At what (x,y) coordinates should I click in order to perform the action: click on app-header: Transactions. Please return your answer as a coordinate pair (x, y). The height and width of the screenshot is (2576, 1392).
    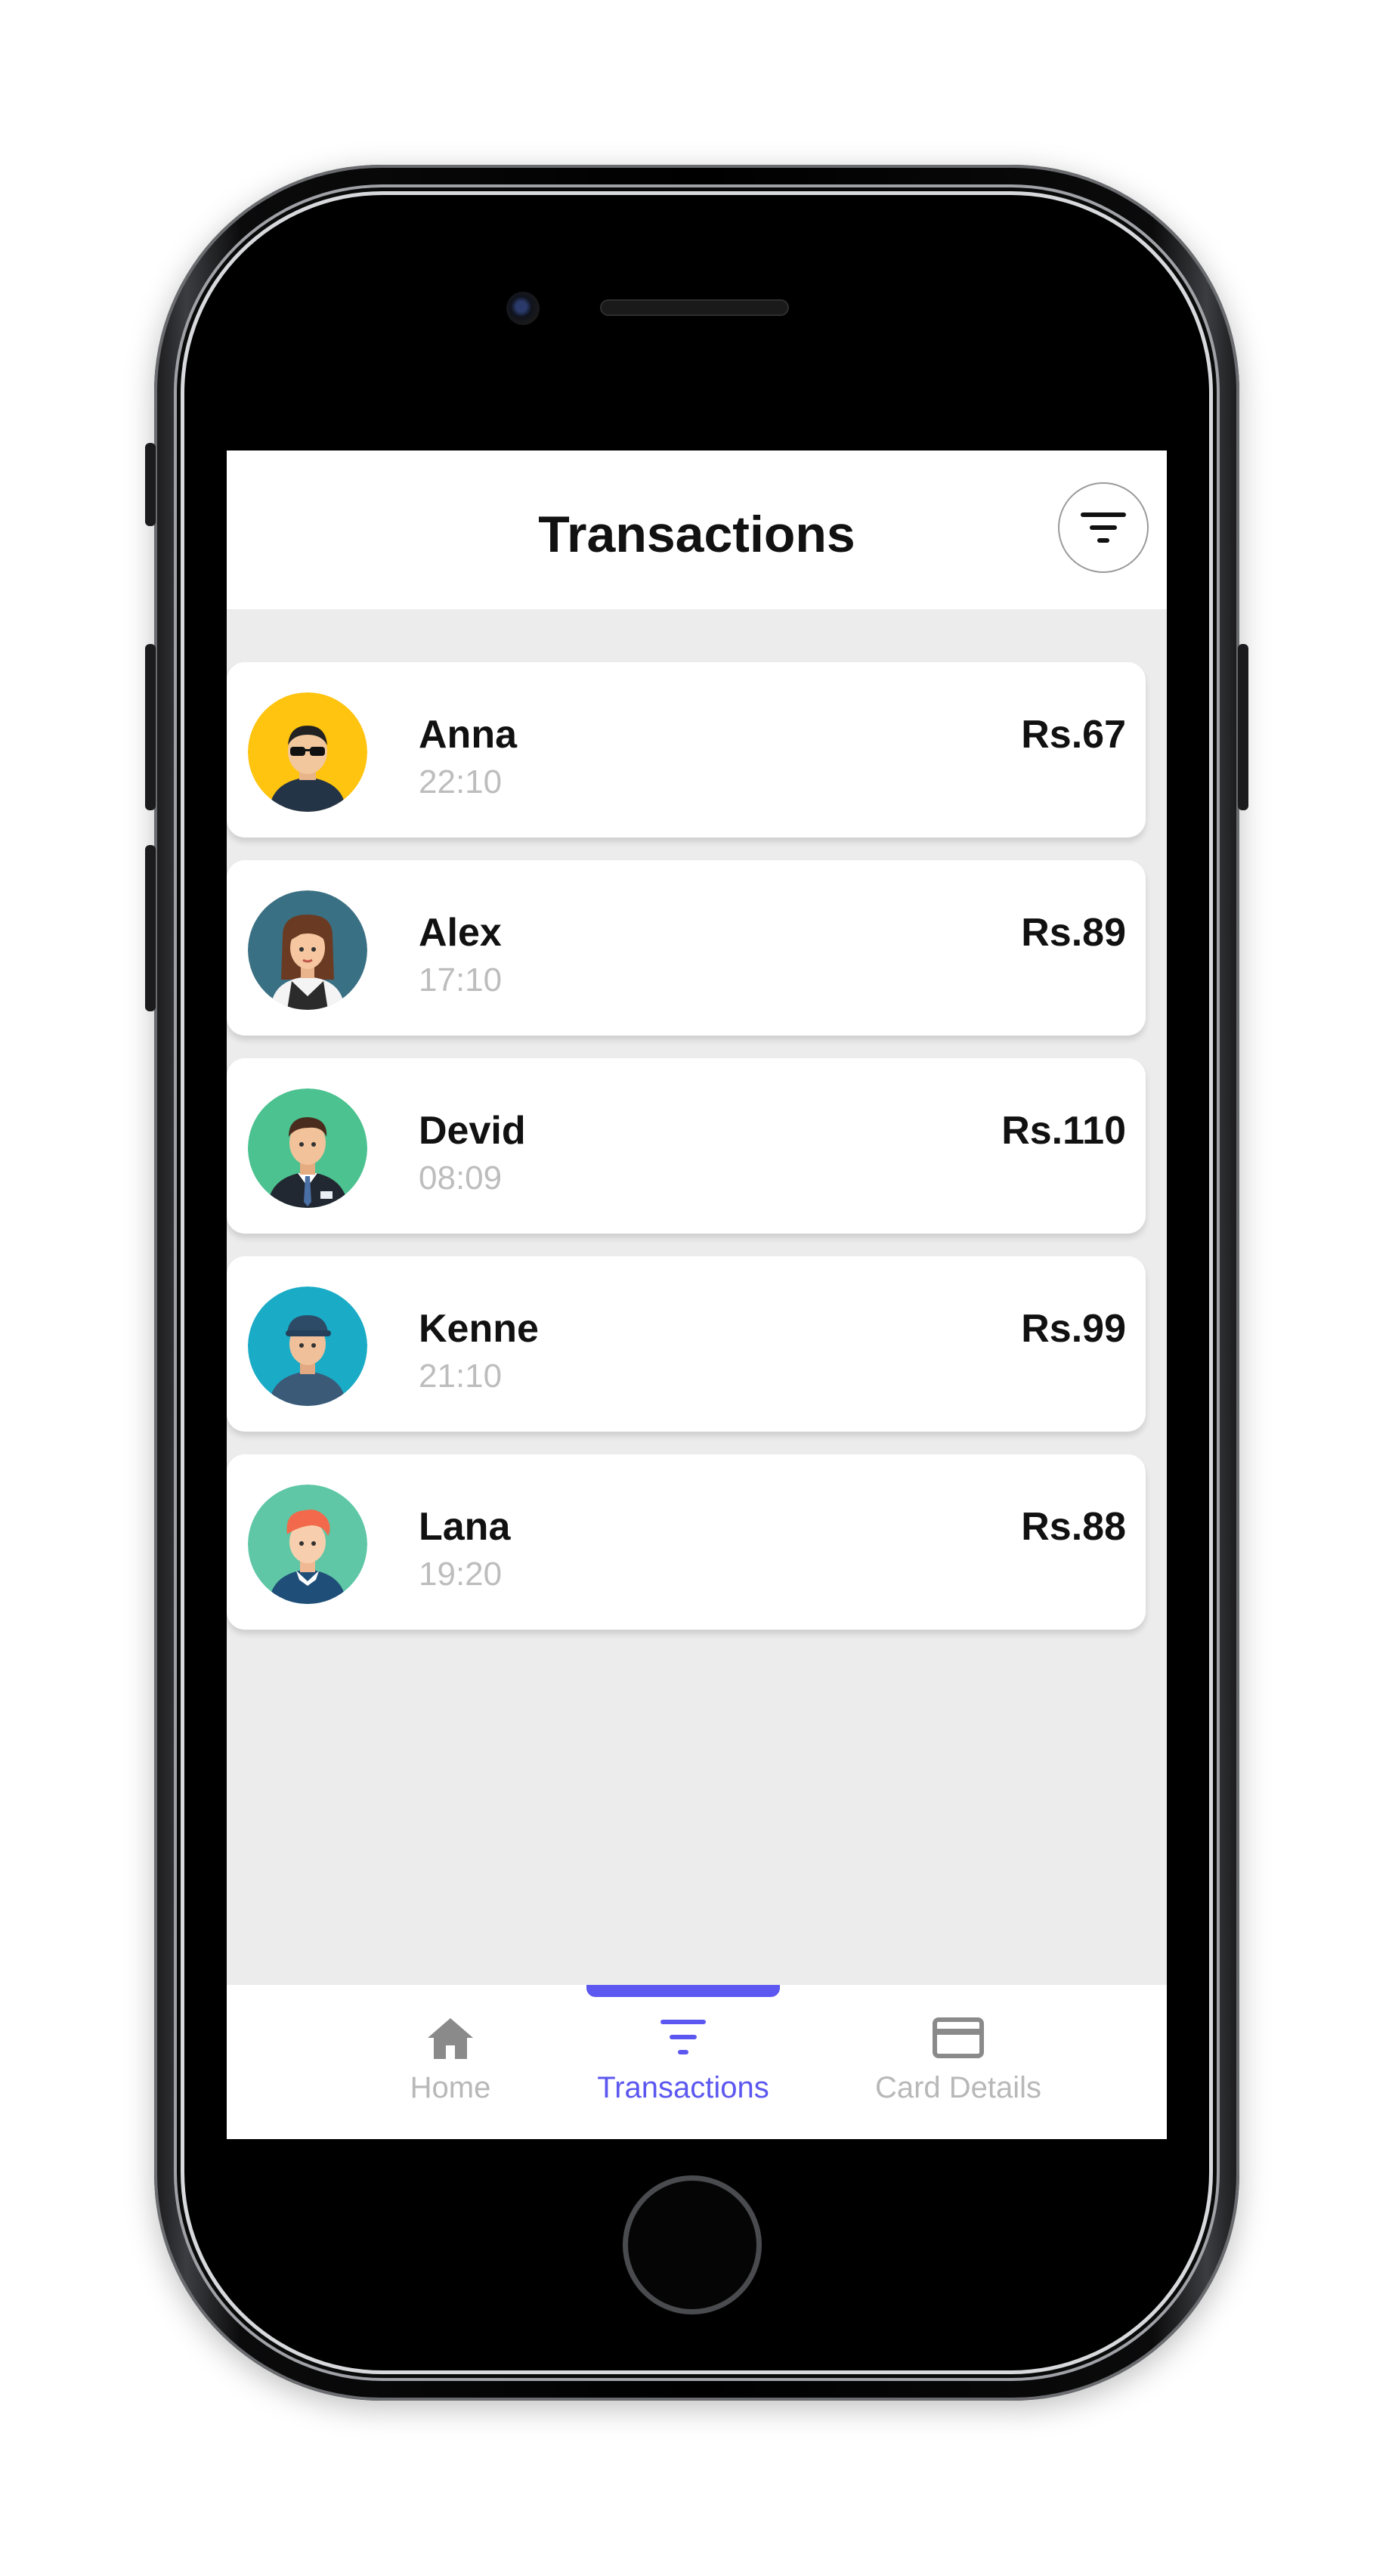
    Looking at the image, I should click on (697, 529).